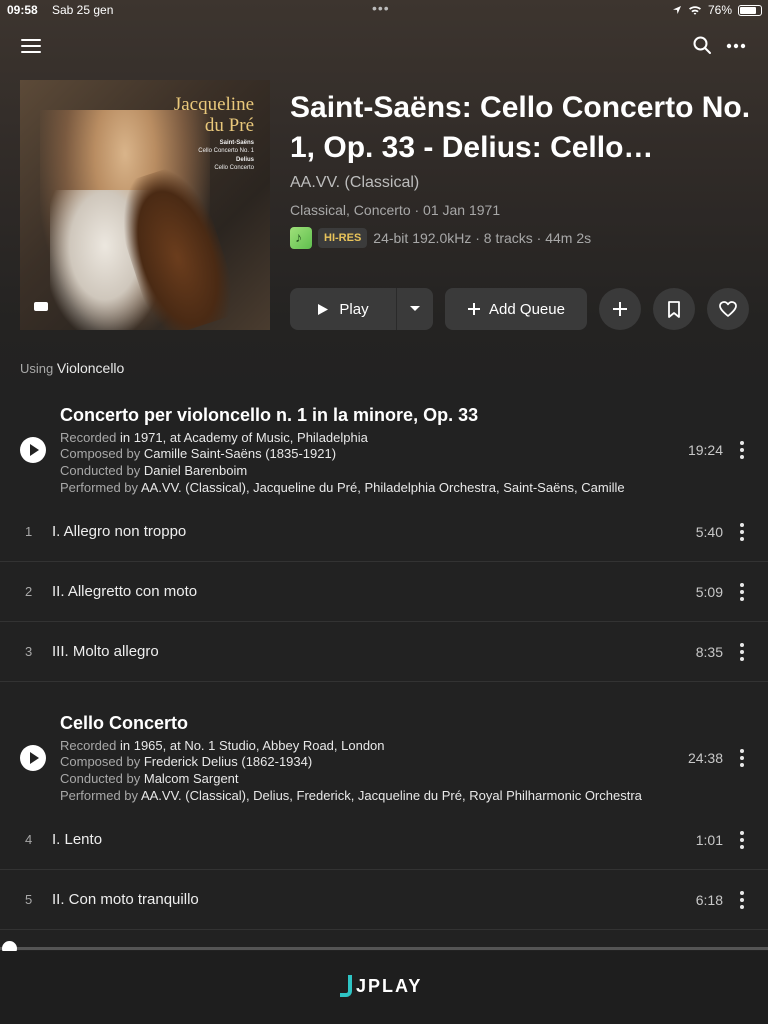 The height and width of the screenshot is (1024, 768). Describe the element at coordinates (346, 986) in the screenshot. I see `jplay-logo-icon` at that location.